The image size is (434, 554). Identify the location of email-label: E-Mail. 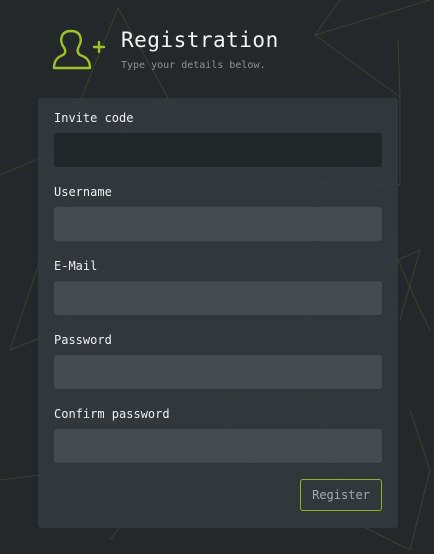
(76, 266).